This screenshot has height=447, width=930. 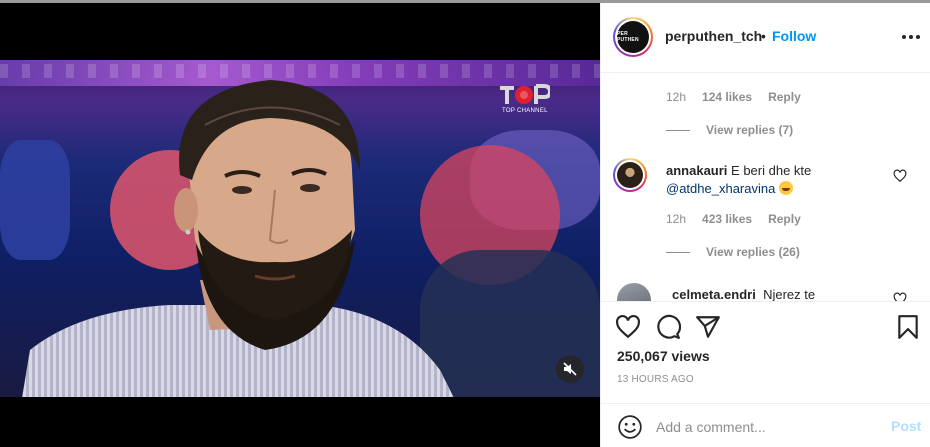 I want to click on commenter-username: celmeta.endri, so click(x=714, y=294).